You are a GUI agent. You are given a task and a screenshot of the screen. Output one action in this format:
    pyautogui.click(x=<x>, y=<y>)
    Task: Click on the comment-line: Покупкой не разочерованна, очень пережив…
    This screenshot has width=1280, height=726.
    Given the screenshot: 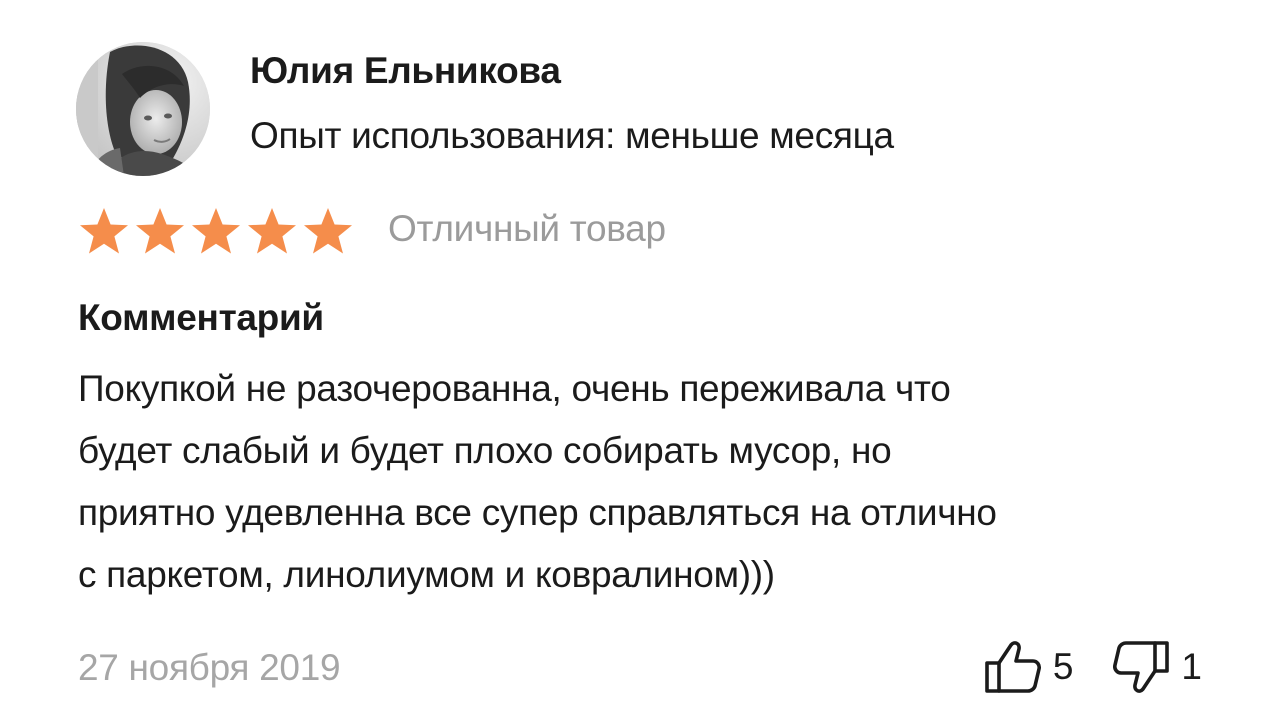 What is the action you would take?
    pyautogui.click(x=514, y=388)
    